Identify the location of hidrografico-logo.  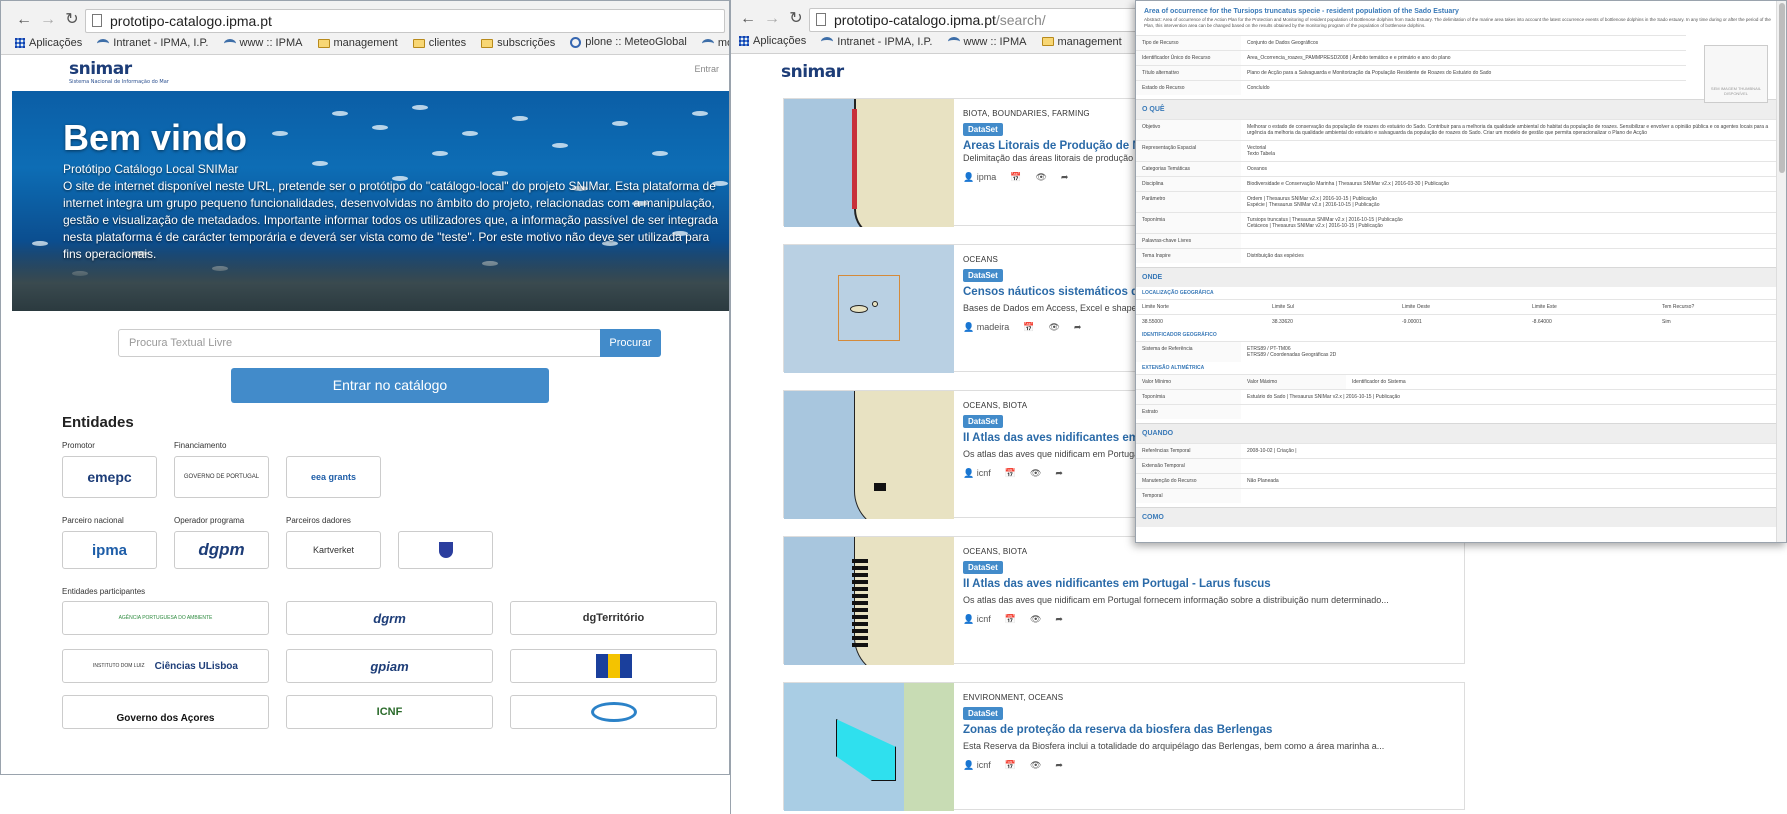
(613, 712).